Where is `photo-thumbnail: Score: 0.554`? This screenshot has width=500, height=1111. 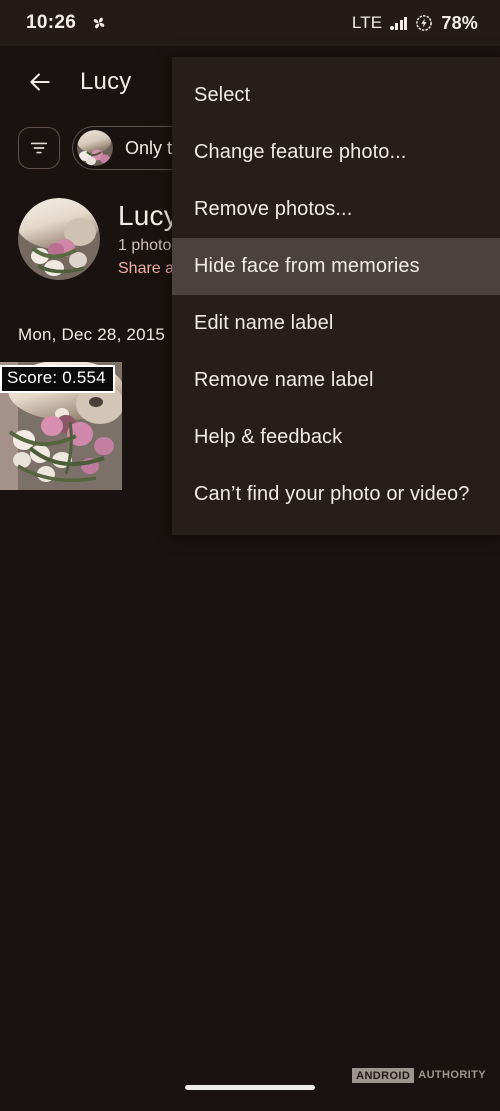
photo-thumbnail: Score: 0.554 is located at coordinates (61, 426).